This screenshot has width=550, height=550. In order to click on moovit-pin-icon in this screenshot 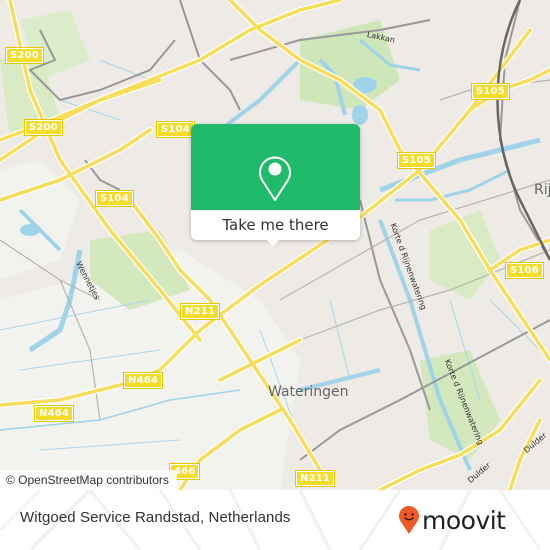, I will do `click(409, 520)`.